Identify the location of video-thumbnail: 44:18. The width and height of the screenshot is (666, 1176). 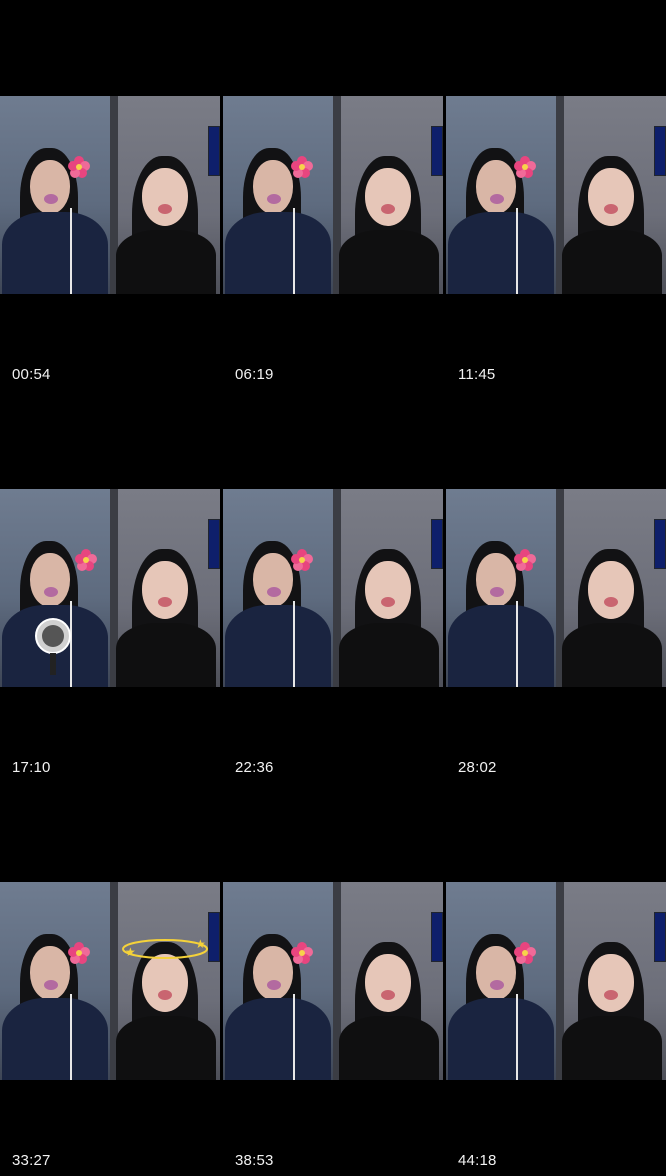
(556, 981).